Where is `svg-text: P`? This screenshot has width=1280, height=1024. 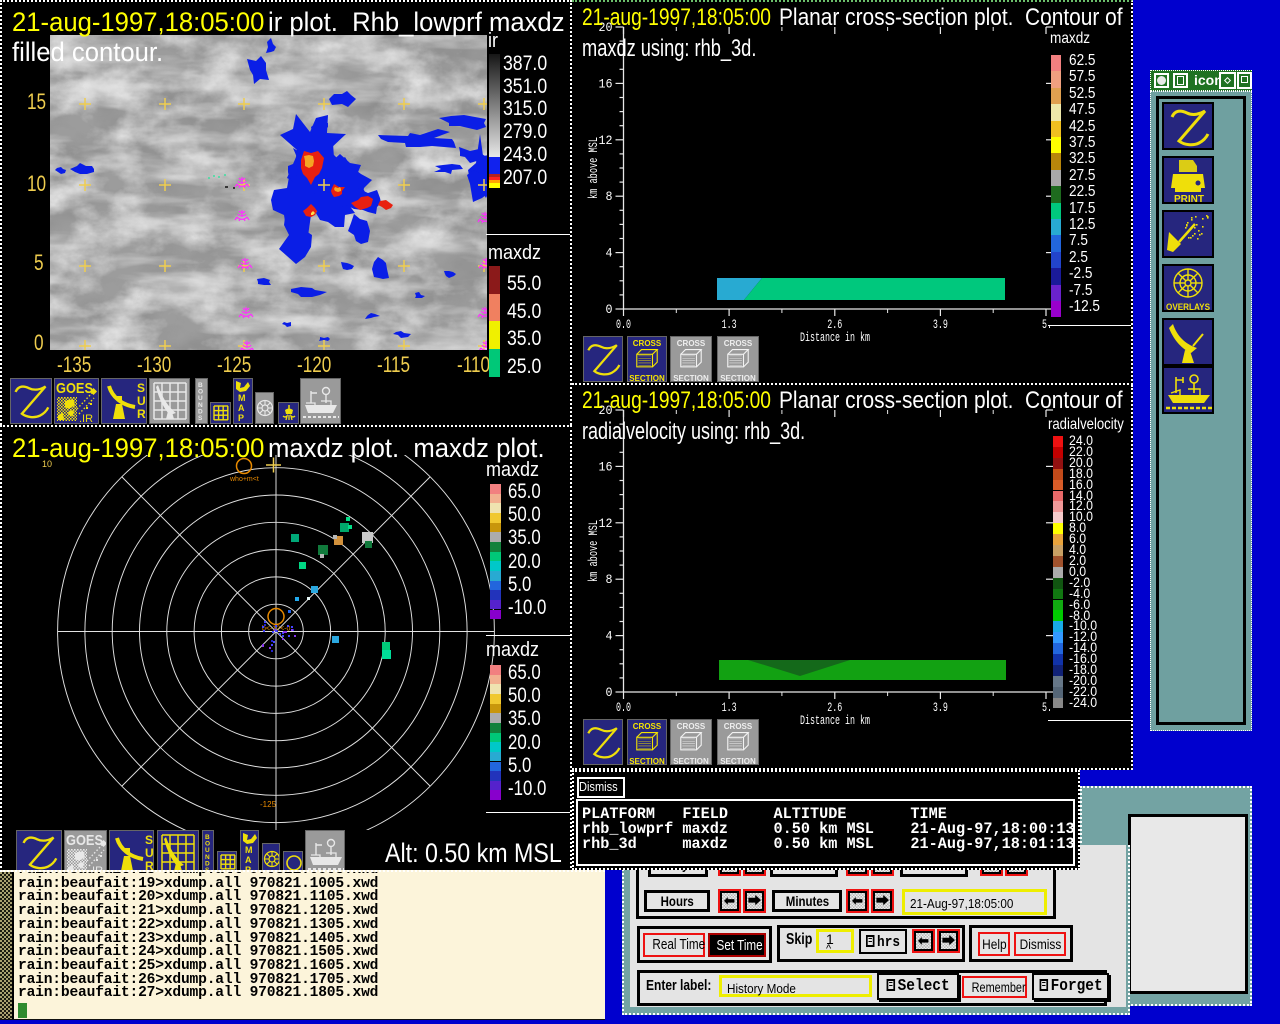 svg-text: P is located at coordinates (241, 418).